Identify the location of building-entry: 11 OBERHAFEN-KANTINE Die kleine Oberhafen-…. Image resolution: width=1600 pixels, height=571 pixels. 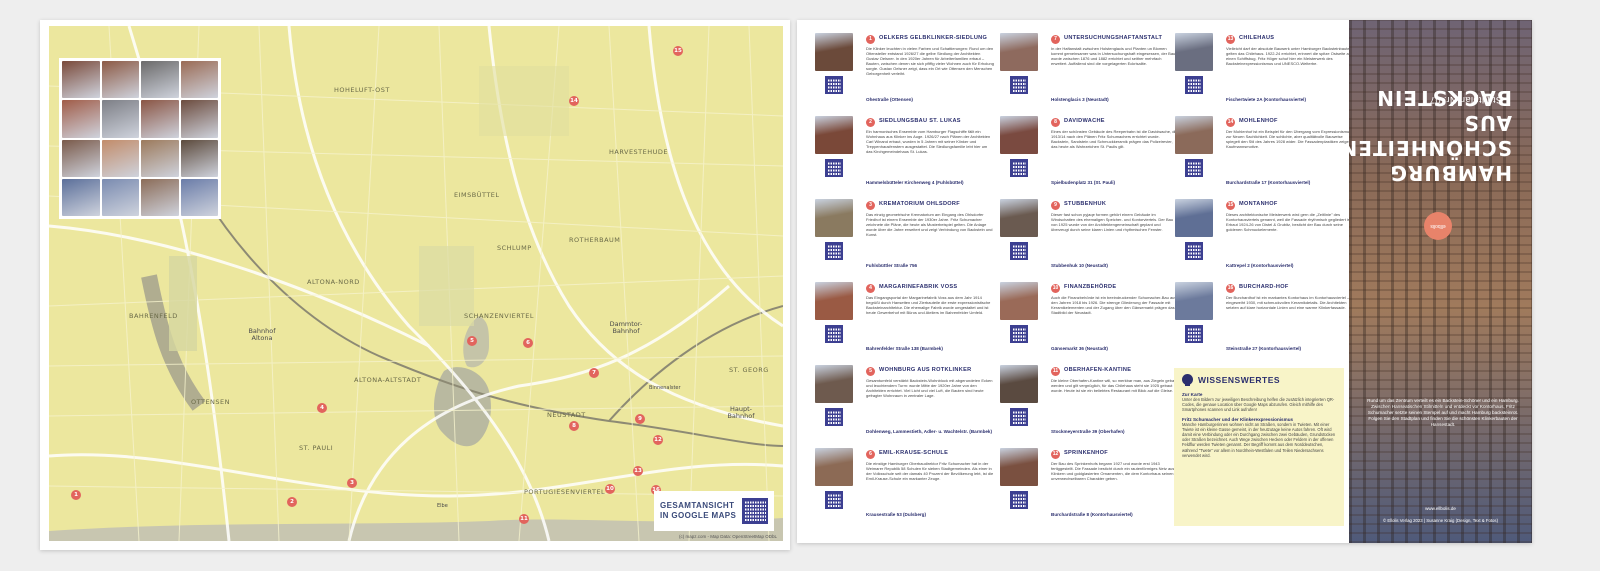
(1091, 404).